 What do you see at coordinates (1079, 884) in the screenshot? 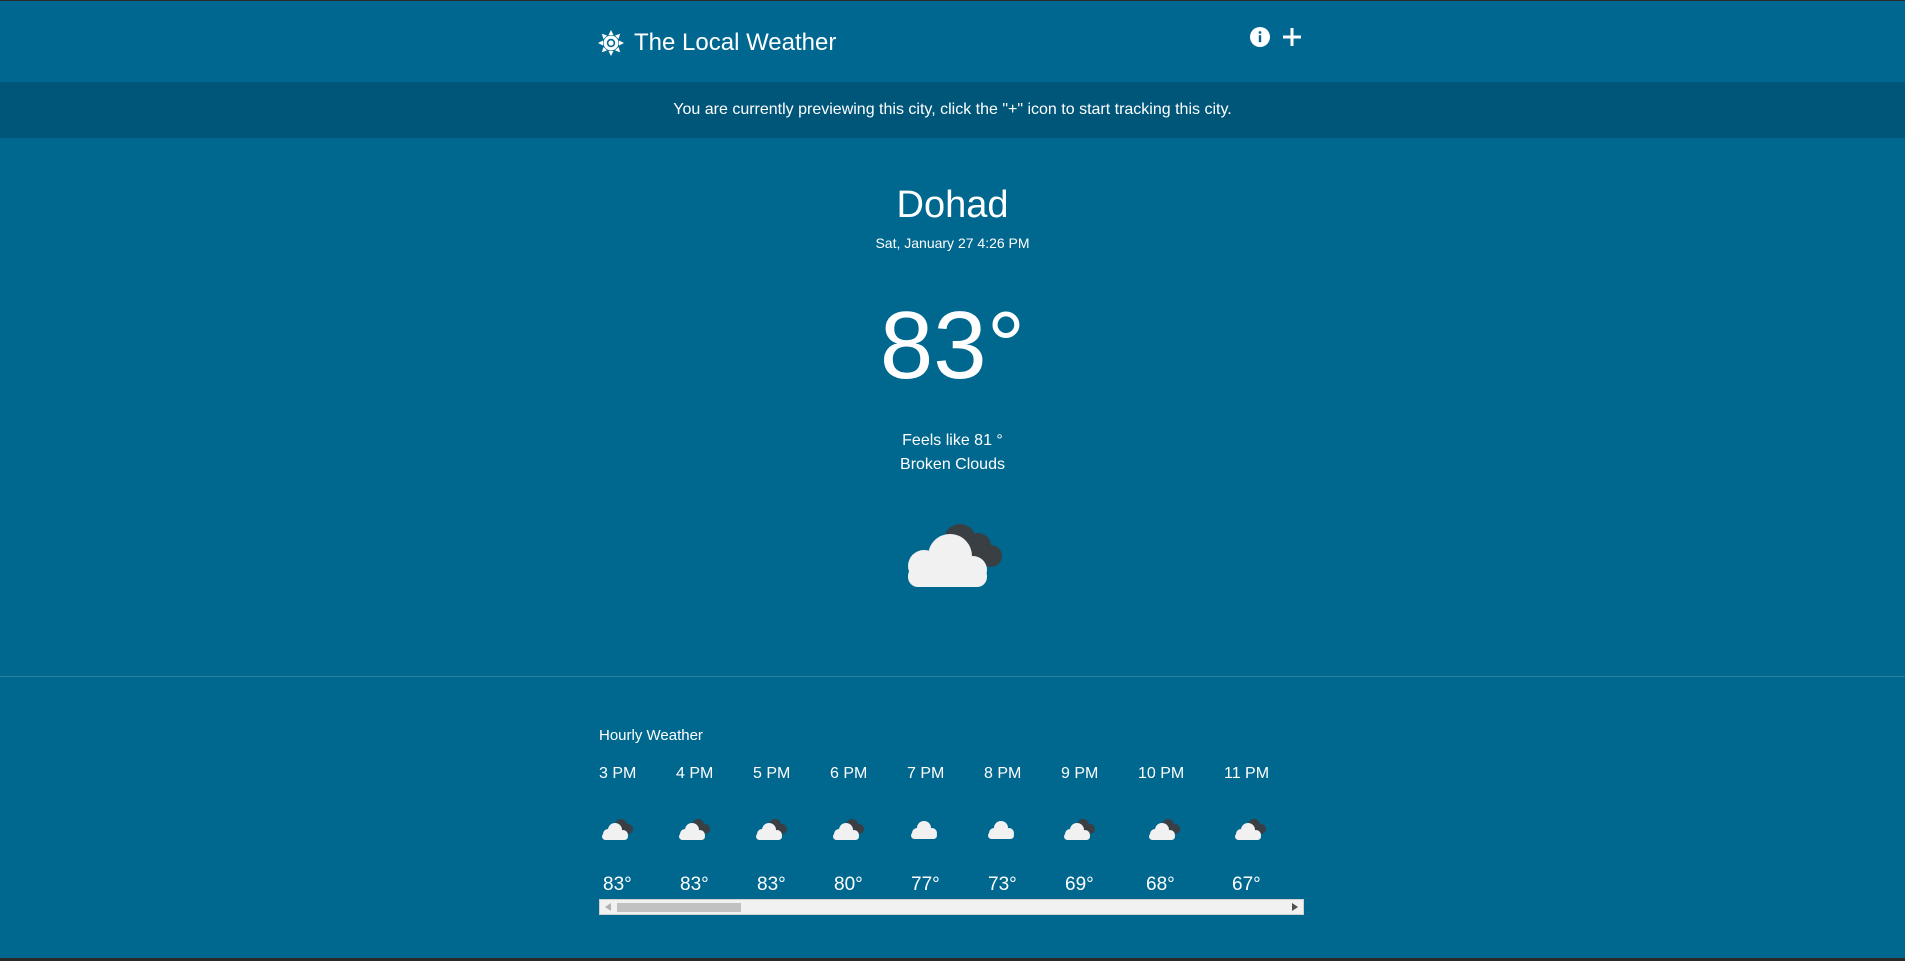
I see `hour-temp: 69°` at bounding box center [1079, 884].